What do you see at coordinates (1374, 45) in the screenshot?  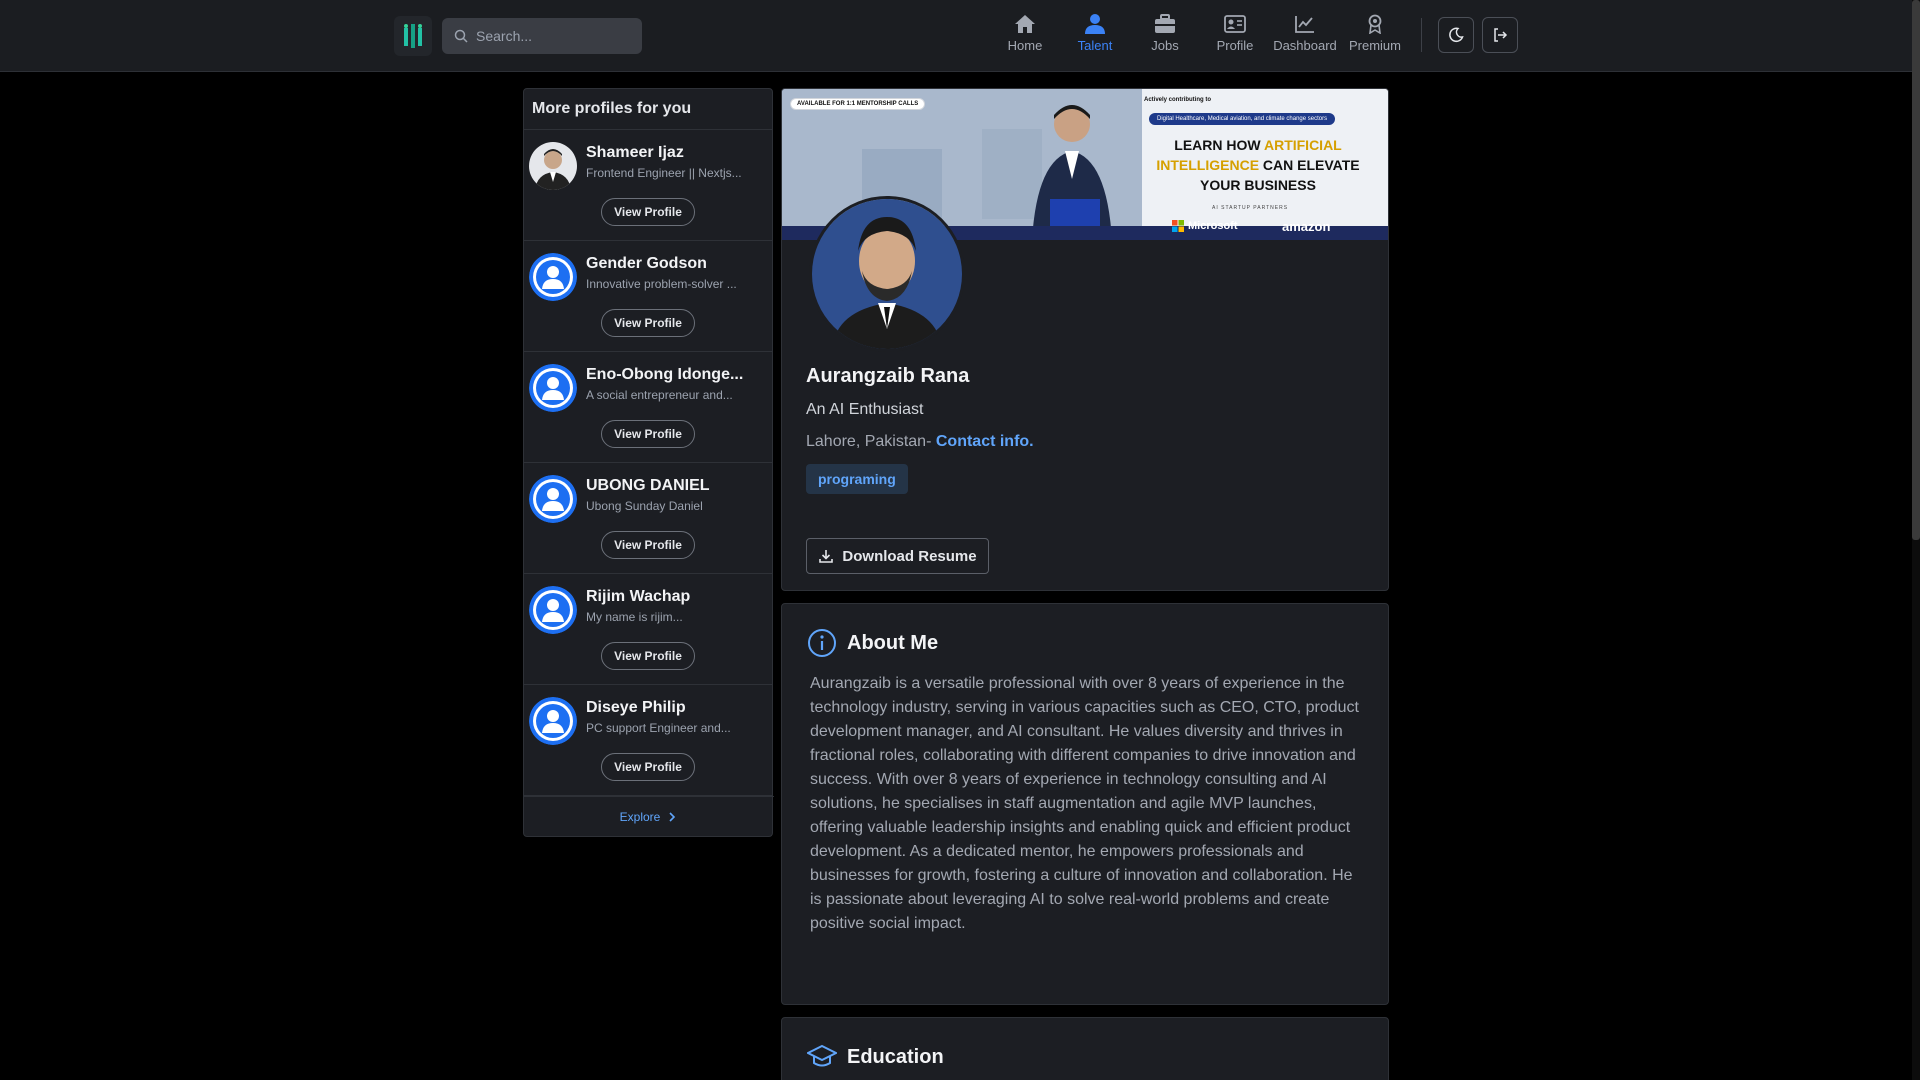 I see `nav-premium-label: Premium` at bounding box center [1374, 45].